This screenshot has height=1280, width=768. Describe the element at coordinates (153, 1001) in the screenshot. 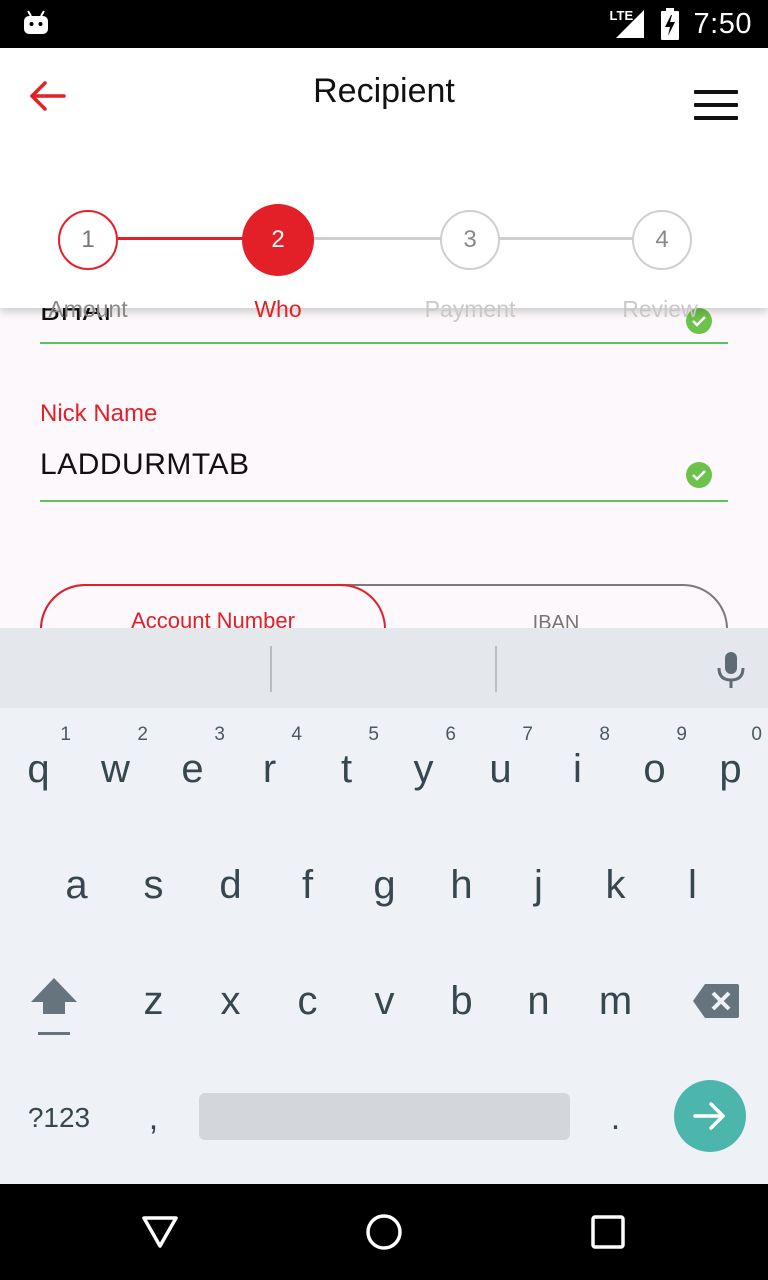

I see `key-z: z` at that location.